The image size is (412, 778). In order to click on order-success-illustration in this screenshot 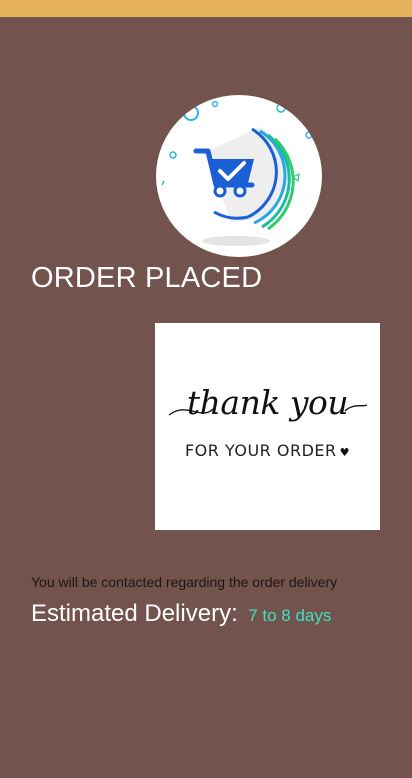, I will do `click(239, 176)`.